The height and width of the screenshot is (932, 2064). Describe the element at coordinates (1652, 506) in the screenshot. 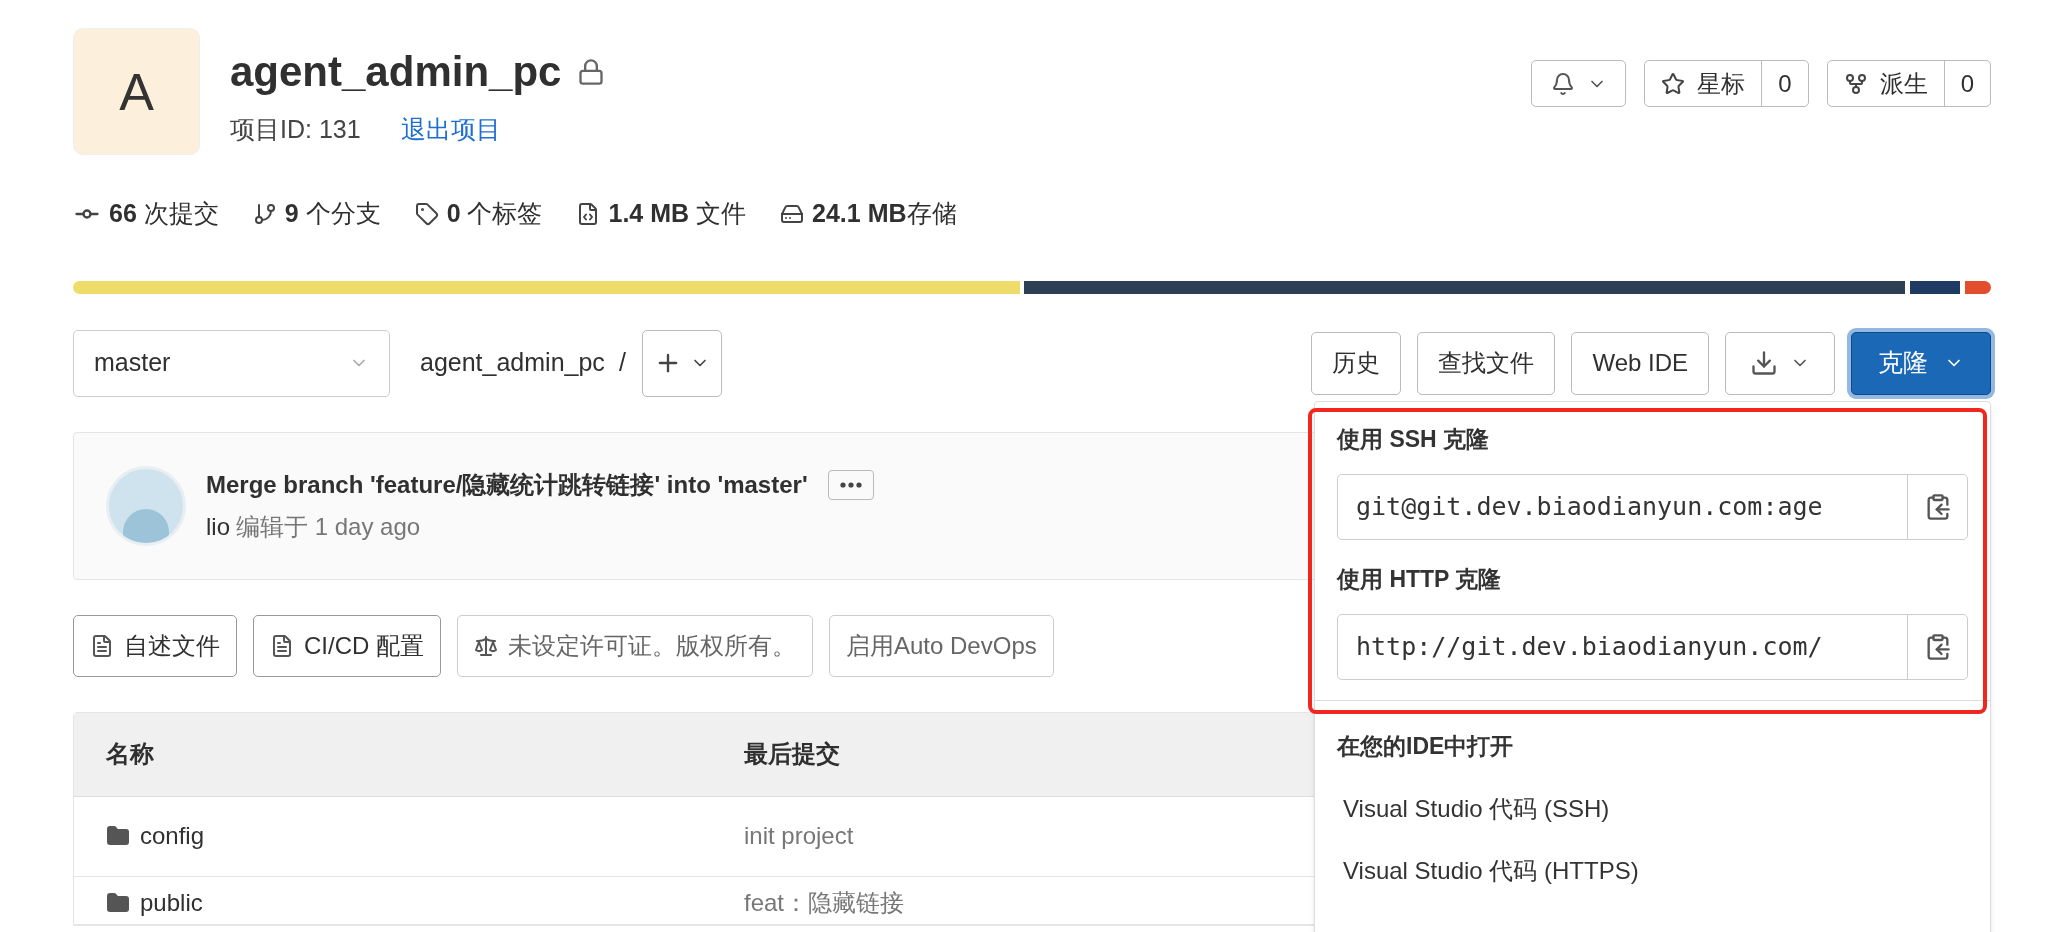

I see `clone-url-field: git@git.dev.biaodianyun.com:age` at that location.